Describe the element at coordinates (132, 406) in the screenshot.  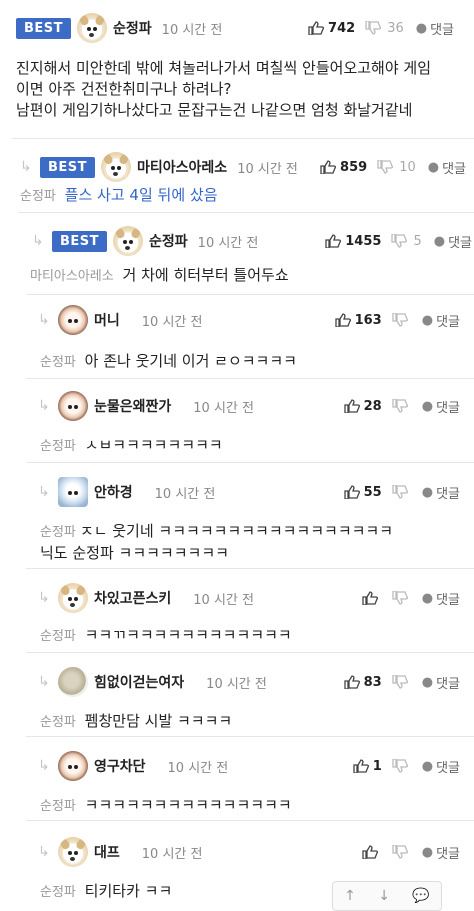
I see `author-name: 눈물은왜짠가` at that location.